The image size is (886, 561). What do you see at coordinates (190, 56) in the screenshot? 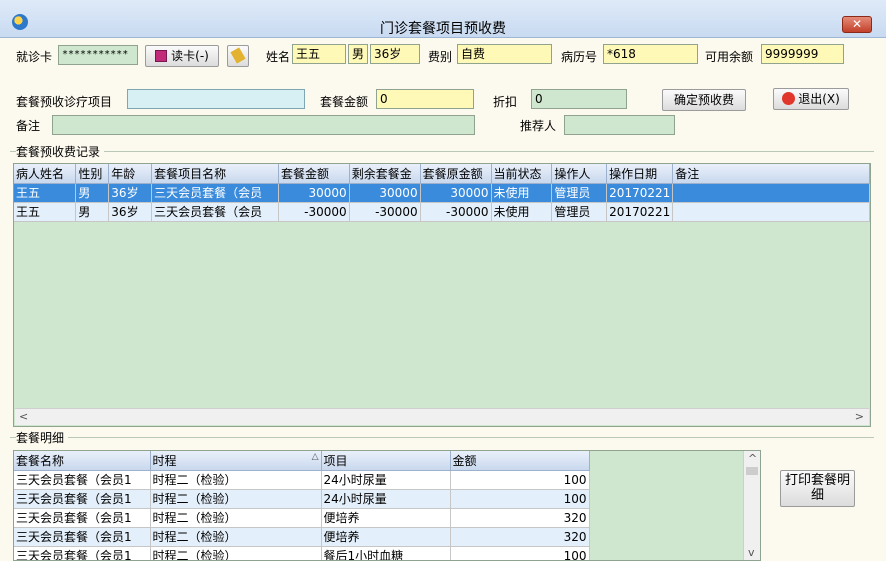
I see `read-card-label: 读卡(-)` at bounding box center [190, 56].